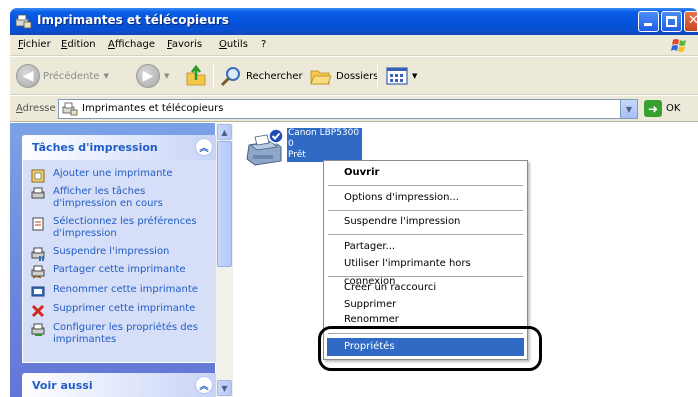  I want to click on task-pause-printing: Suspendre l'impression, so click(117, 253).